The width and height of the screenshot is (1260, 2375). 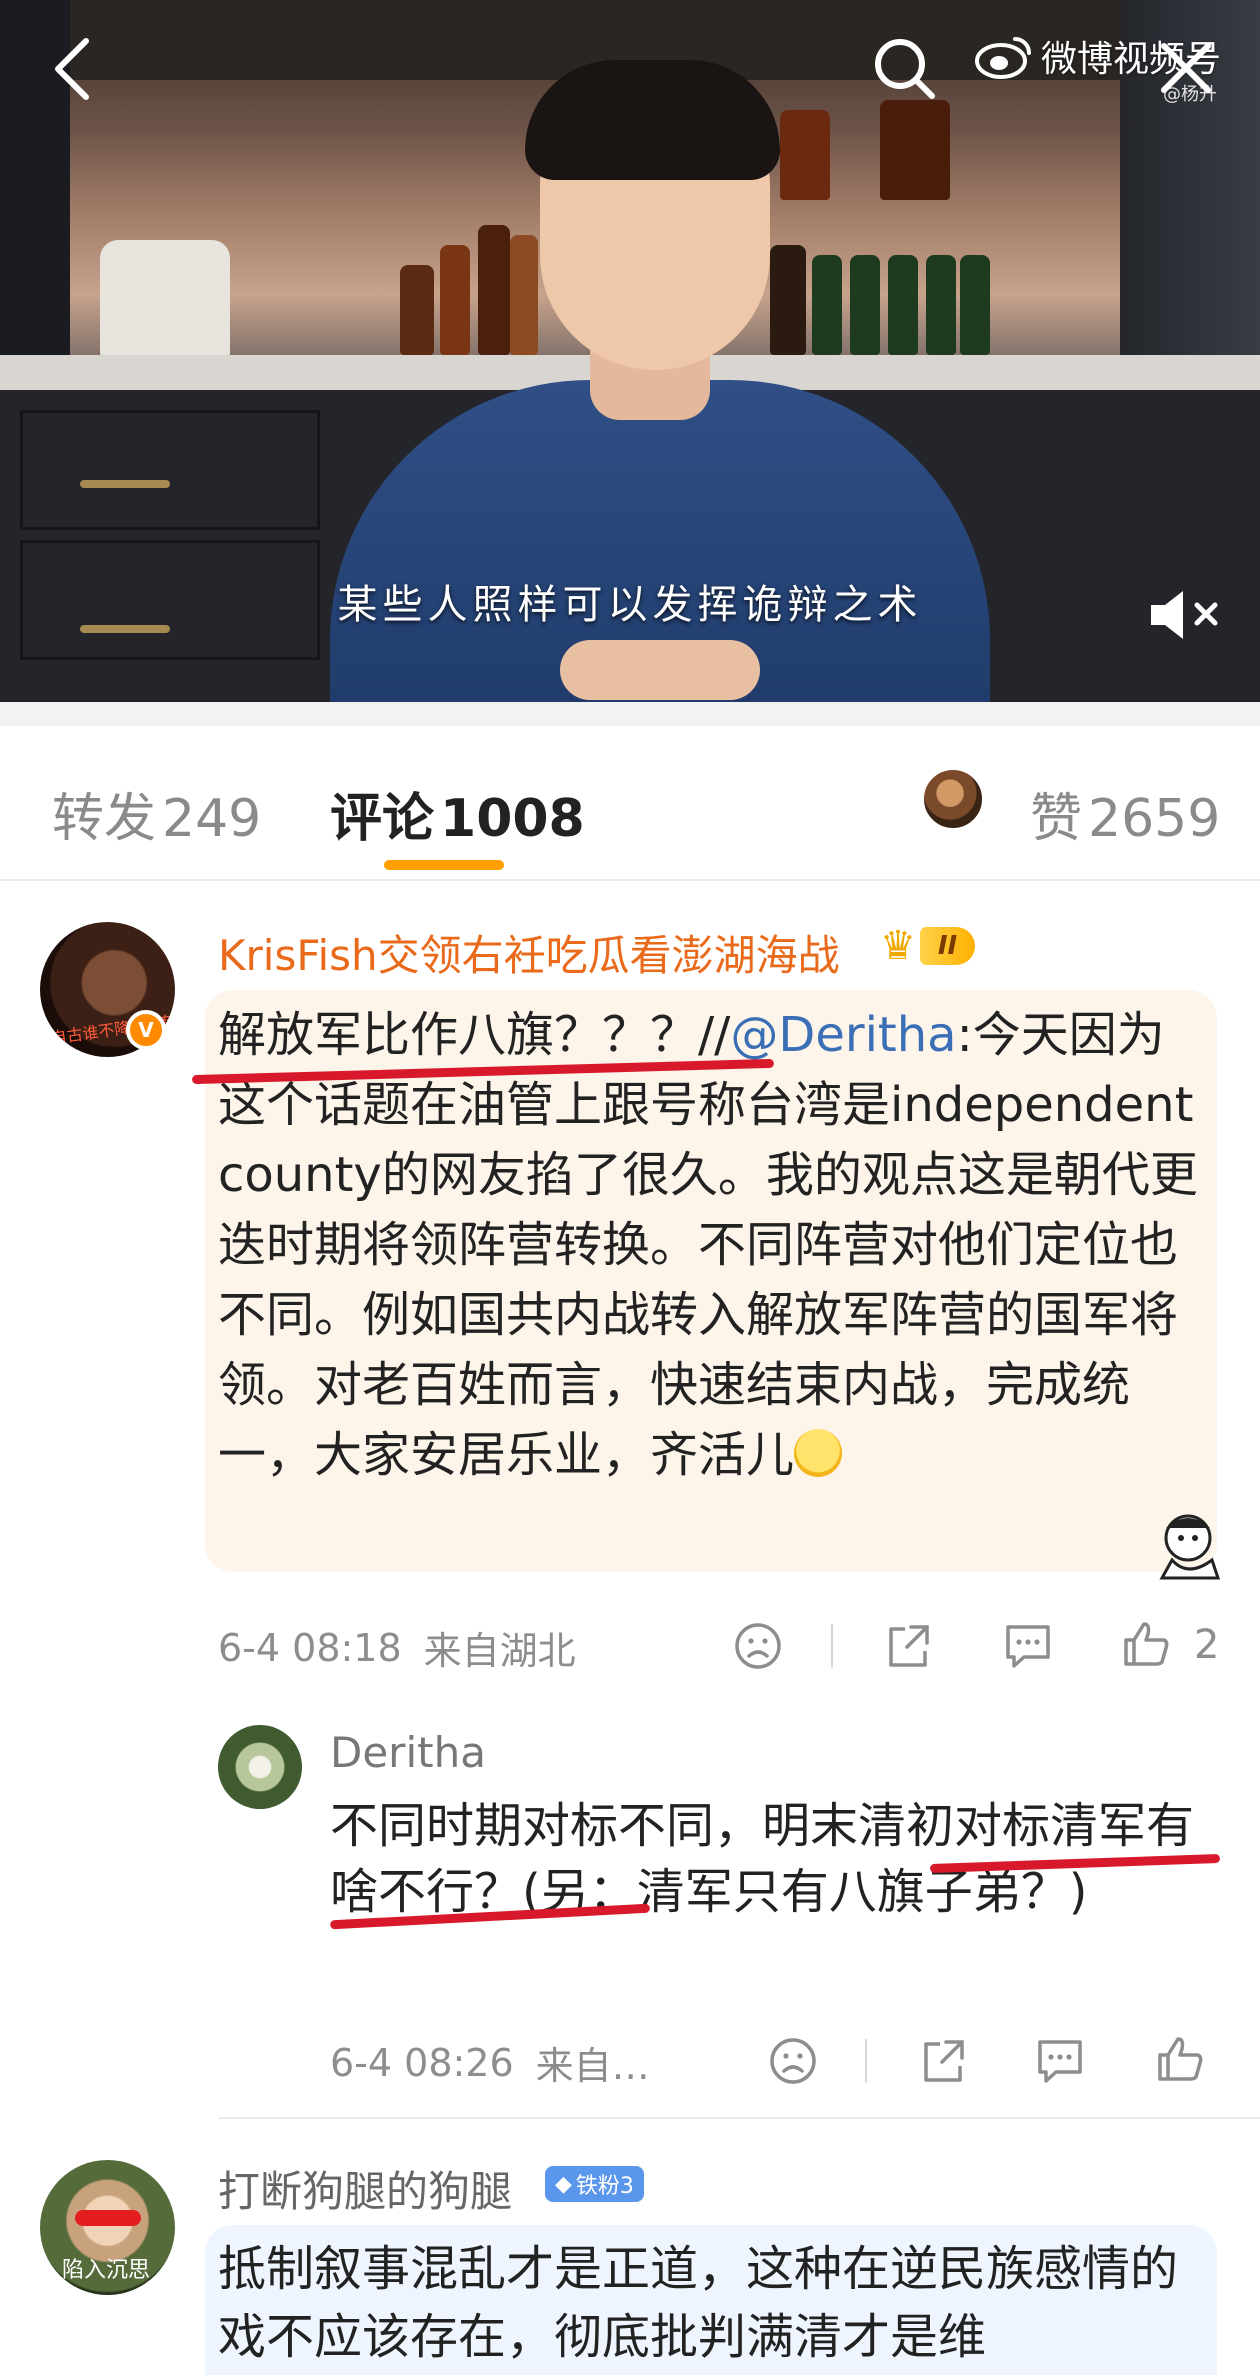 I want to click on tab-comment: 评论 1008, so click(x=457, y=813).